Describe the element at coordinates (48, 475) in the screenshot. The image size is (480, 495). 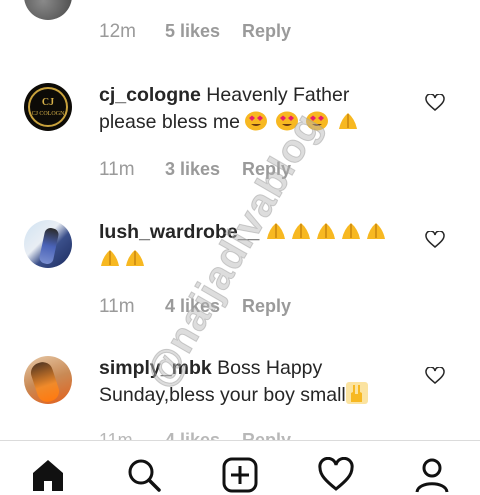
I see `home-icon` at that location.